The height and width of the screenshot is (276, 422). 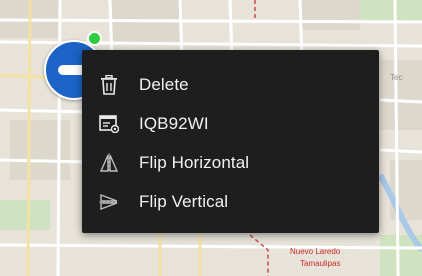 I want to click on state-label: Tamaulipas, so click(x=320, y=263).